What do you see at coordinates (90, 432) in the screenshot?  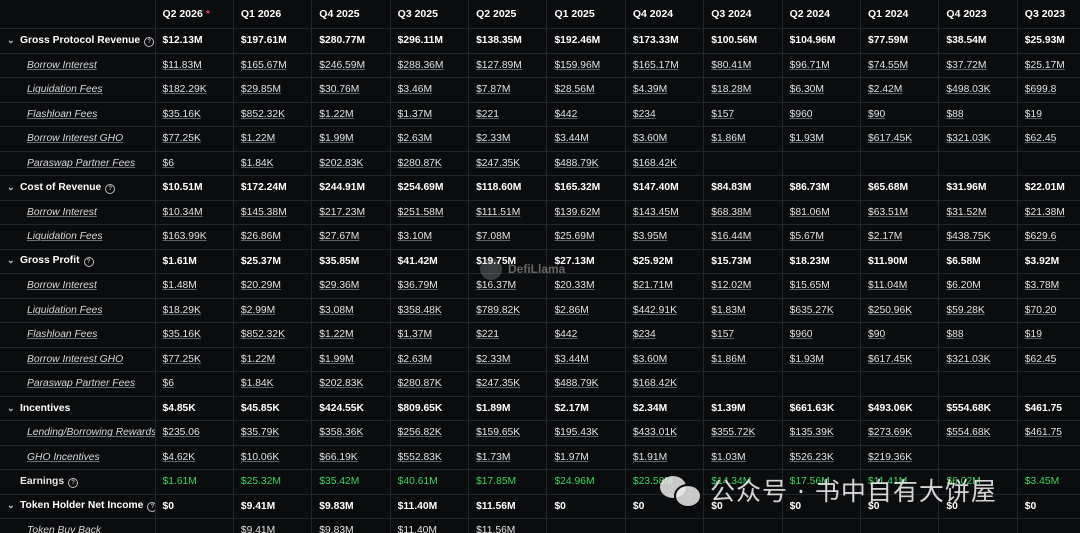 I see `row-label: Lending/Borrowing Rewards` at bounding box center [90, 432].